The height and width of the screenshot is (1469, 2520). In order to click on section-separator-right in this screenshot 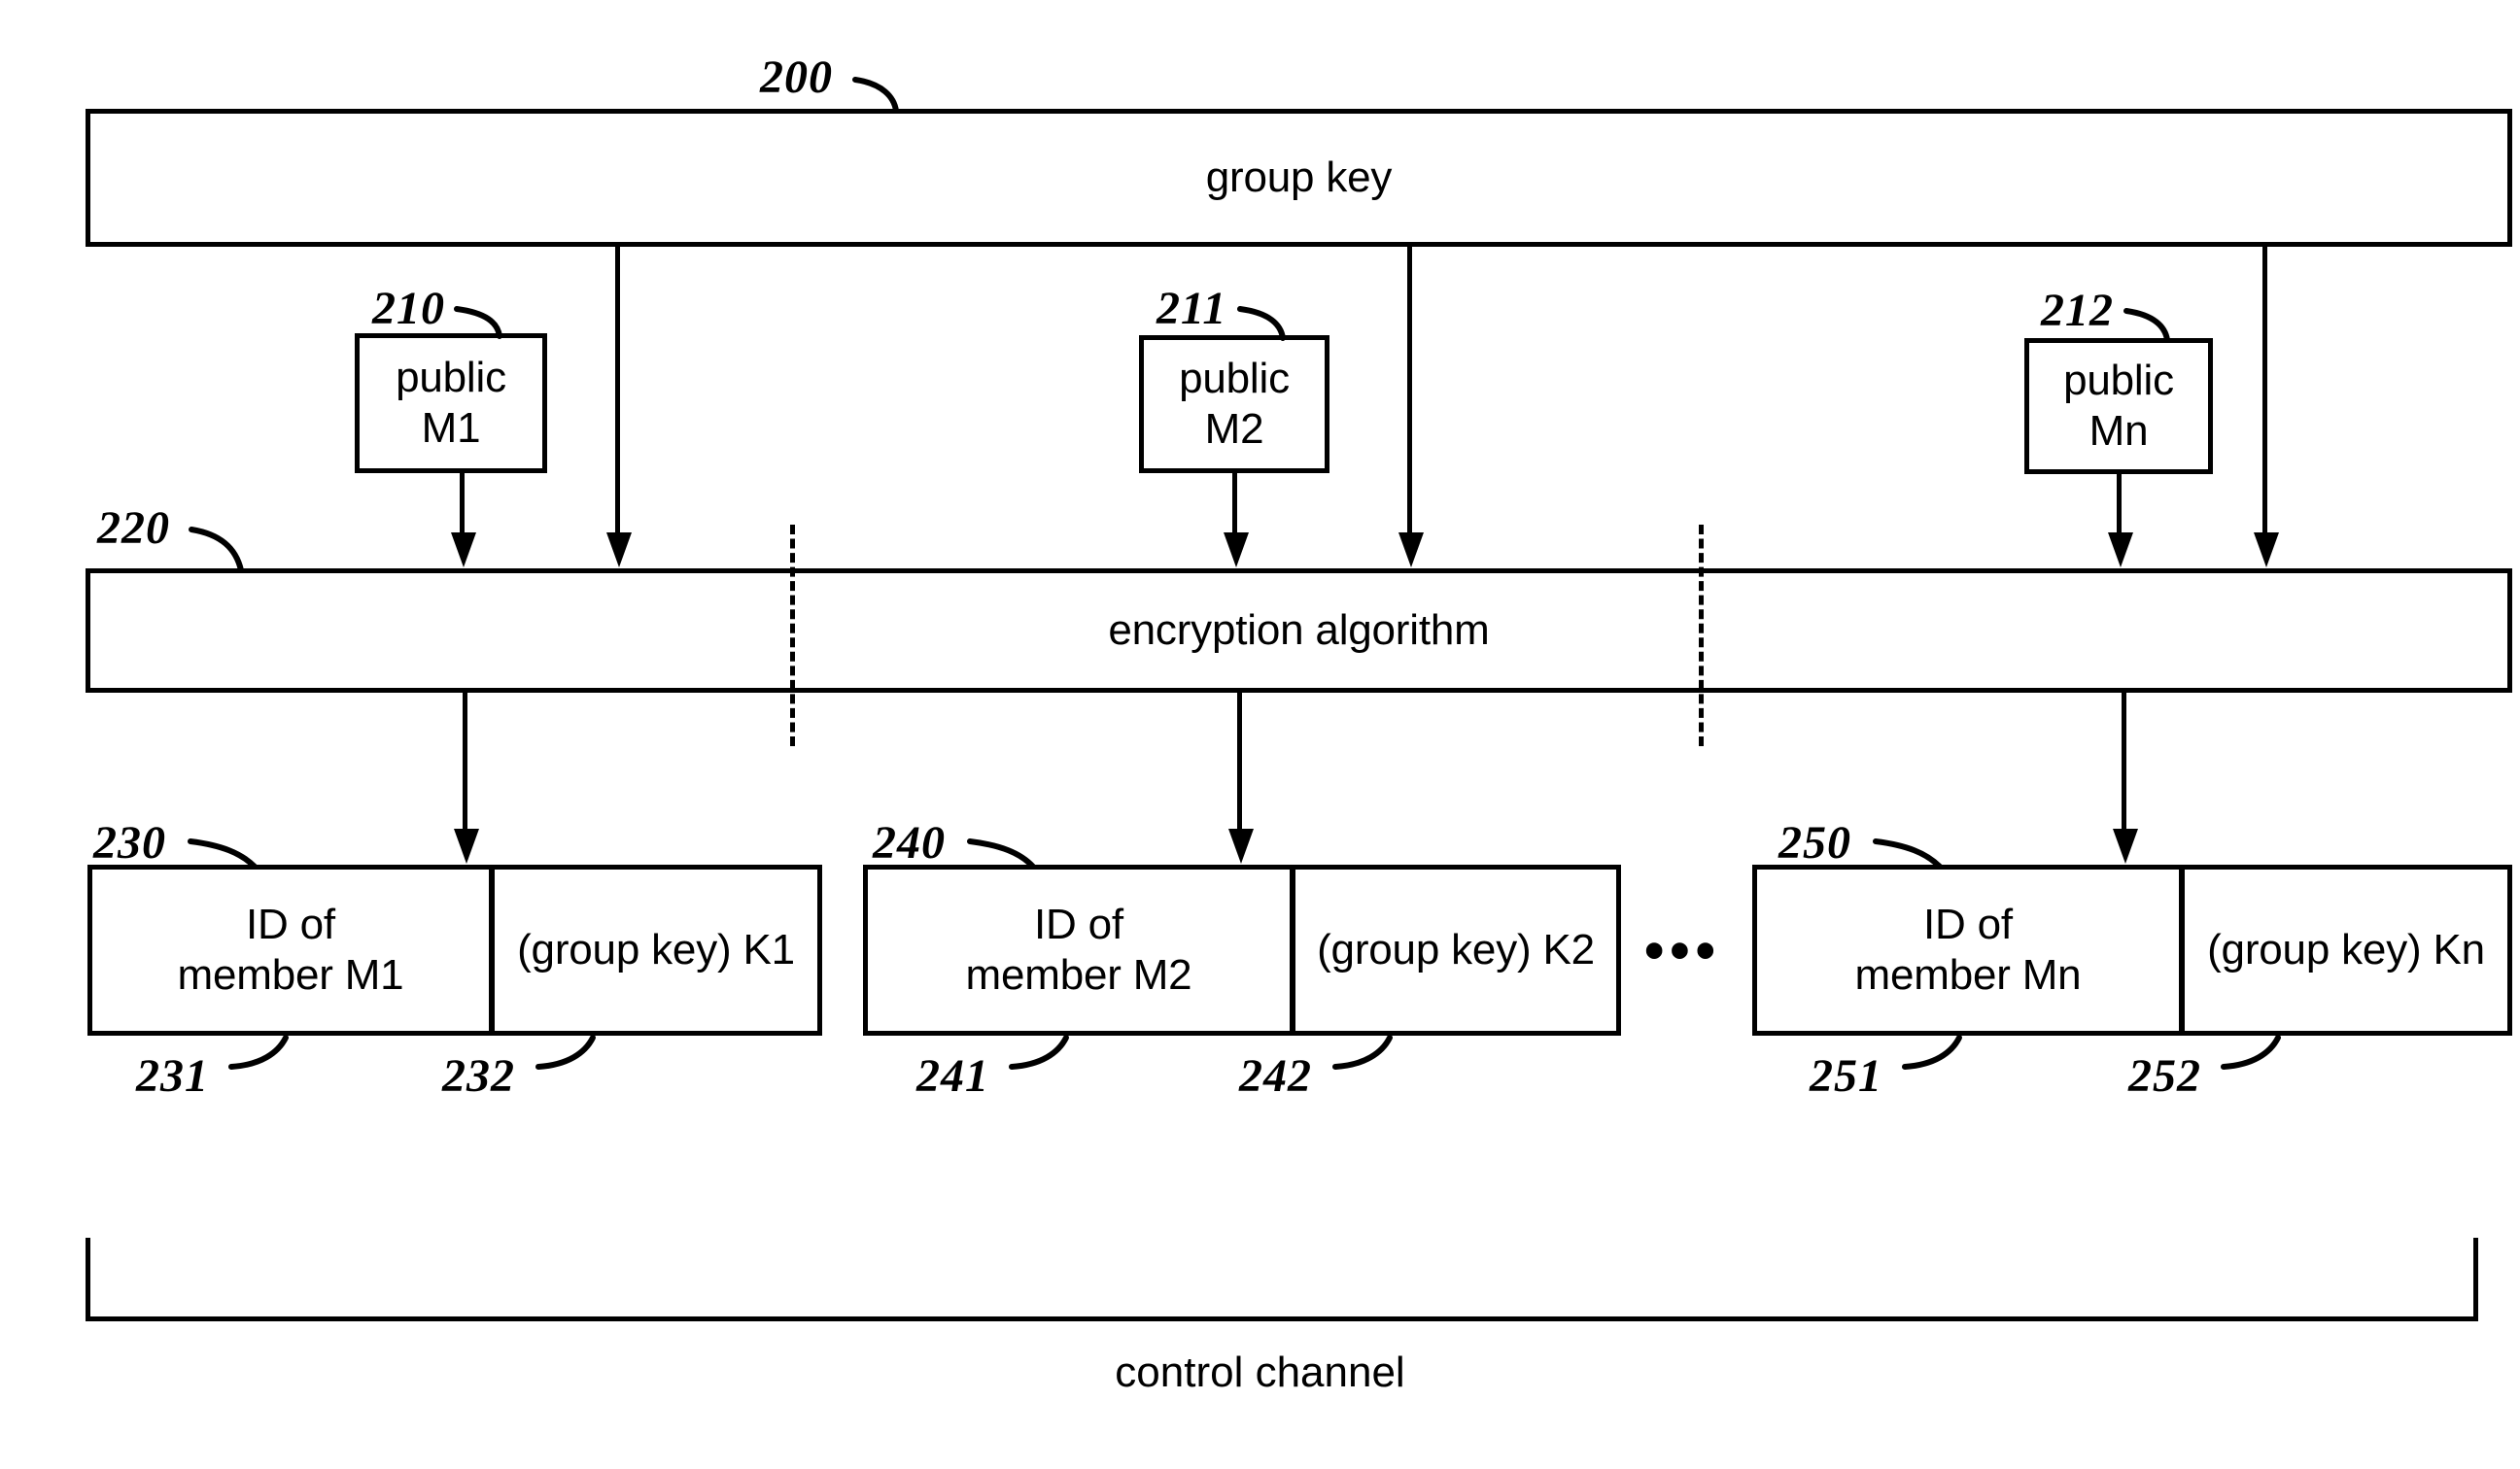, I will do `click(1701, 635)`.